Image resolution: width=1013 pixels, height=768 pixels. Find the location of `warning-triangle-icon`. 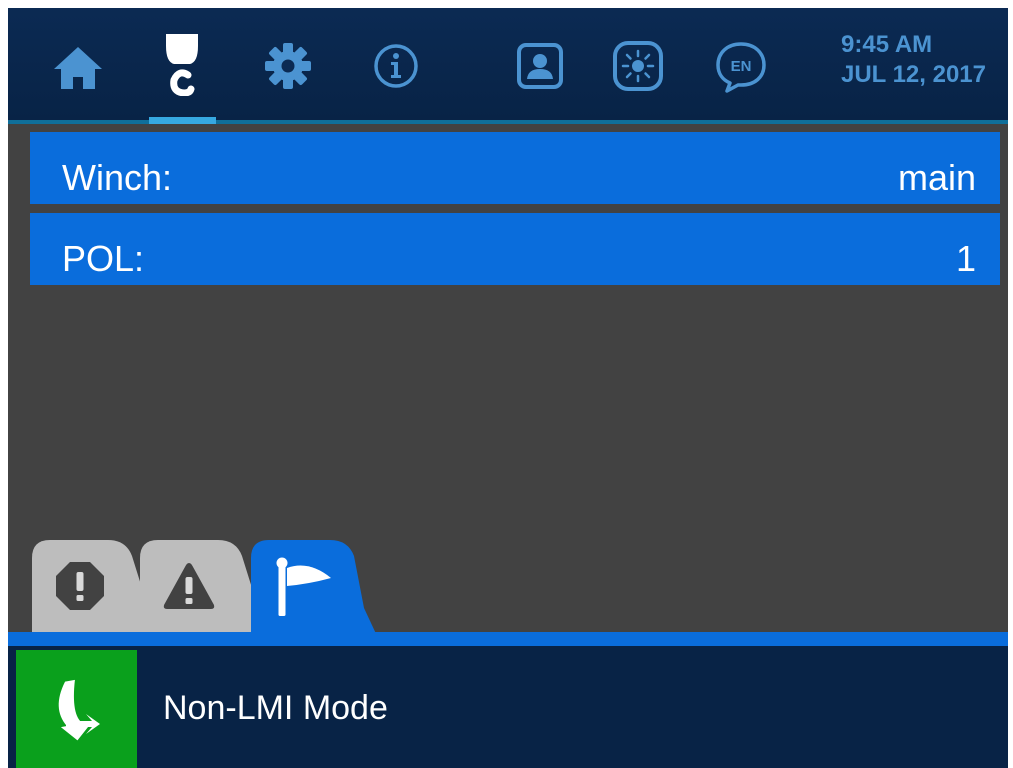

warning-triangle-icon is located at coordinates (189, 586).